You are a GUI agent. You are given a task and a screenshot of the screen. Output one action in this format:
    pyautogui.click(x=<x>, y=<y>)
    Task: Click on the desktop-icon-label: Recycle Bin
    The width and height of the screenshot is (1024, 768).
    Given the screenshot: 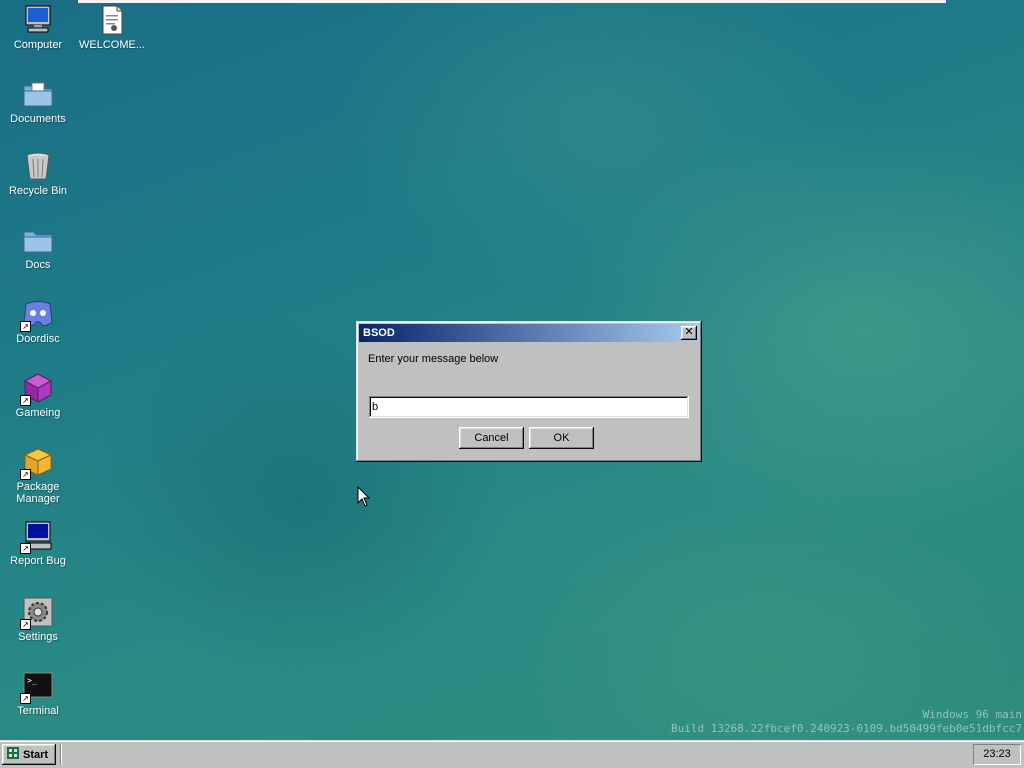 What is the action you would take?
    pyautogui.click(x=38, y=191)
    